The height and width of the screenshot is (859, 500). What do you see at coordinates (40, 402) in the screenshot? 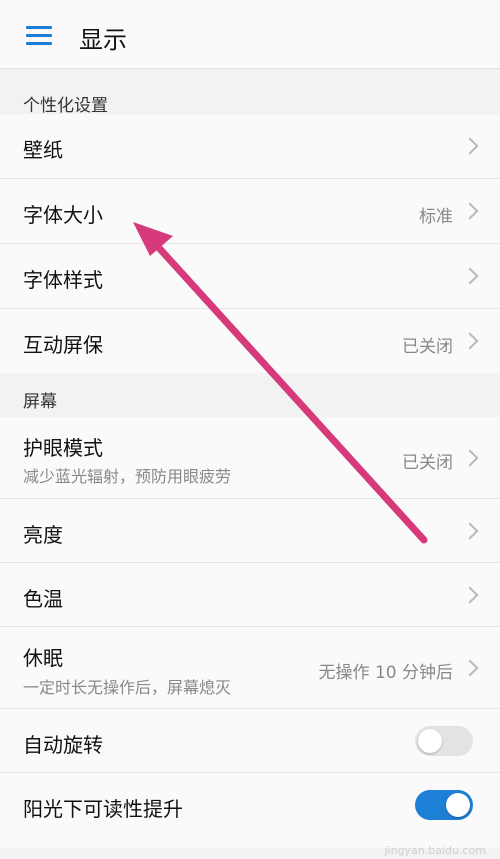
I see `section-title: 屏幕` at bounding box center [40, 402].